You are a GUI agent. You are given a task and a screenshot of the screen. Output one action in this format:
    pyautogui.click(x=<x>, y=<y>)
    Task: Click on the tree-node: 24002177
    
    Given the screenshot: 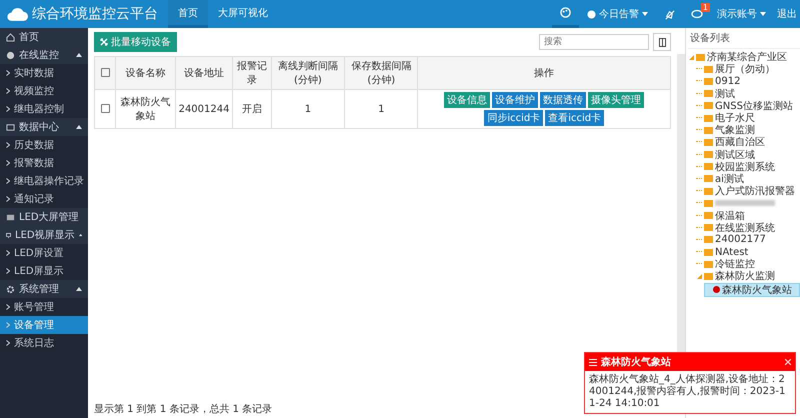 What is the action you would take?
    pyautogui.click(x=748, y=240)
    